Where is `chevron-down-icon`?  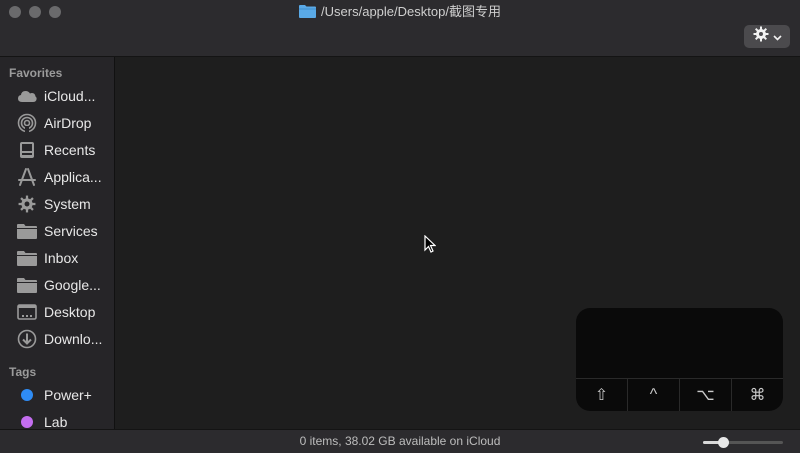 chevron-down-icon is located at coordinates (777, 37).